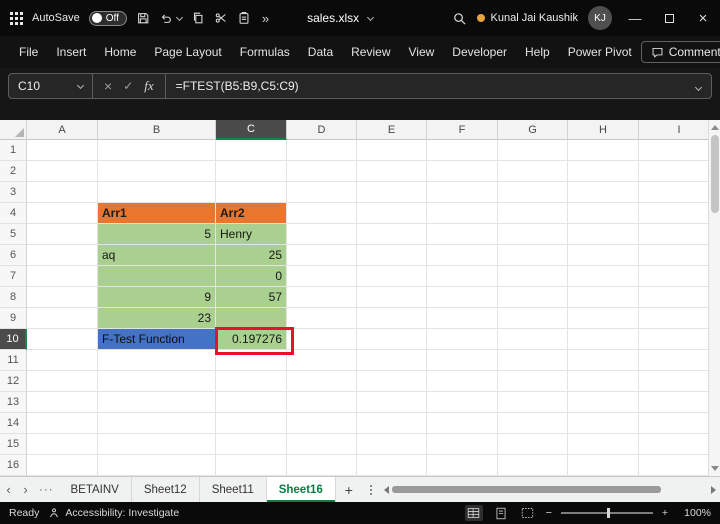 This screenshot has width=720, height=524. What do you see at coordinates (714, 127) in the screenshot?
I see `scroll-up-arrow-icon` at bounding box center [714, 127].